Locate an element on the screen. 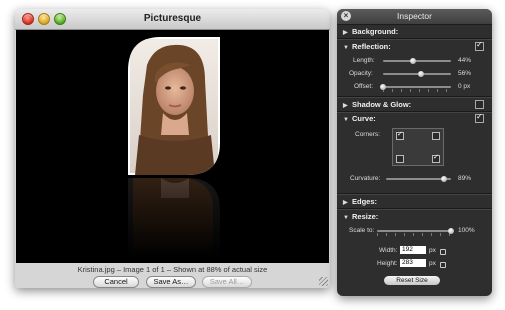 The width and height of the screenshot is (505, 310). inspector-title: Inspector is located at coordinates (414, 16).